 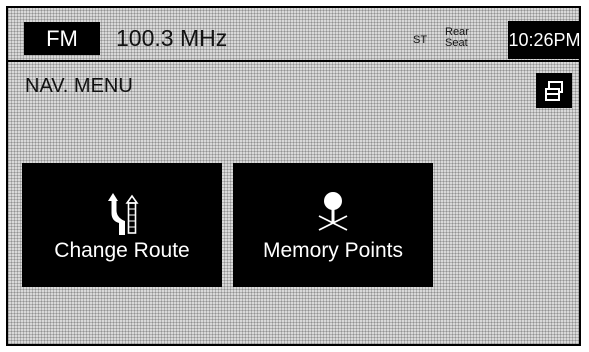 What do you see at coordinates (172, 38) in the screenshot?
I see `frequency-display: 100.3 MHz` at bounding box center [172, 38].